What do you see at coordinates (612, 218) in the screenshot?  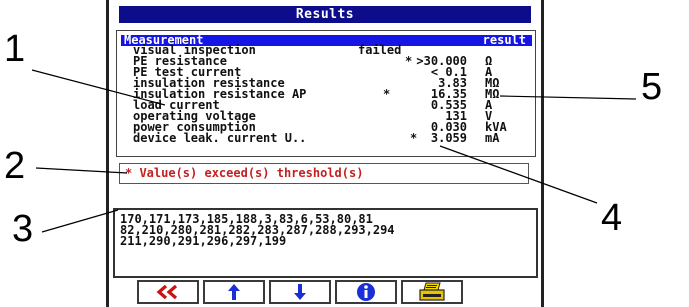 I see `callout-4: 4` at bounding box center [612, 218].